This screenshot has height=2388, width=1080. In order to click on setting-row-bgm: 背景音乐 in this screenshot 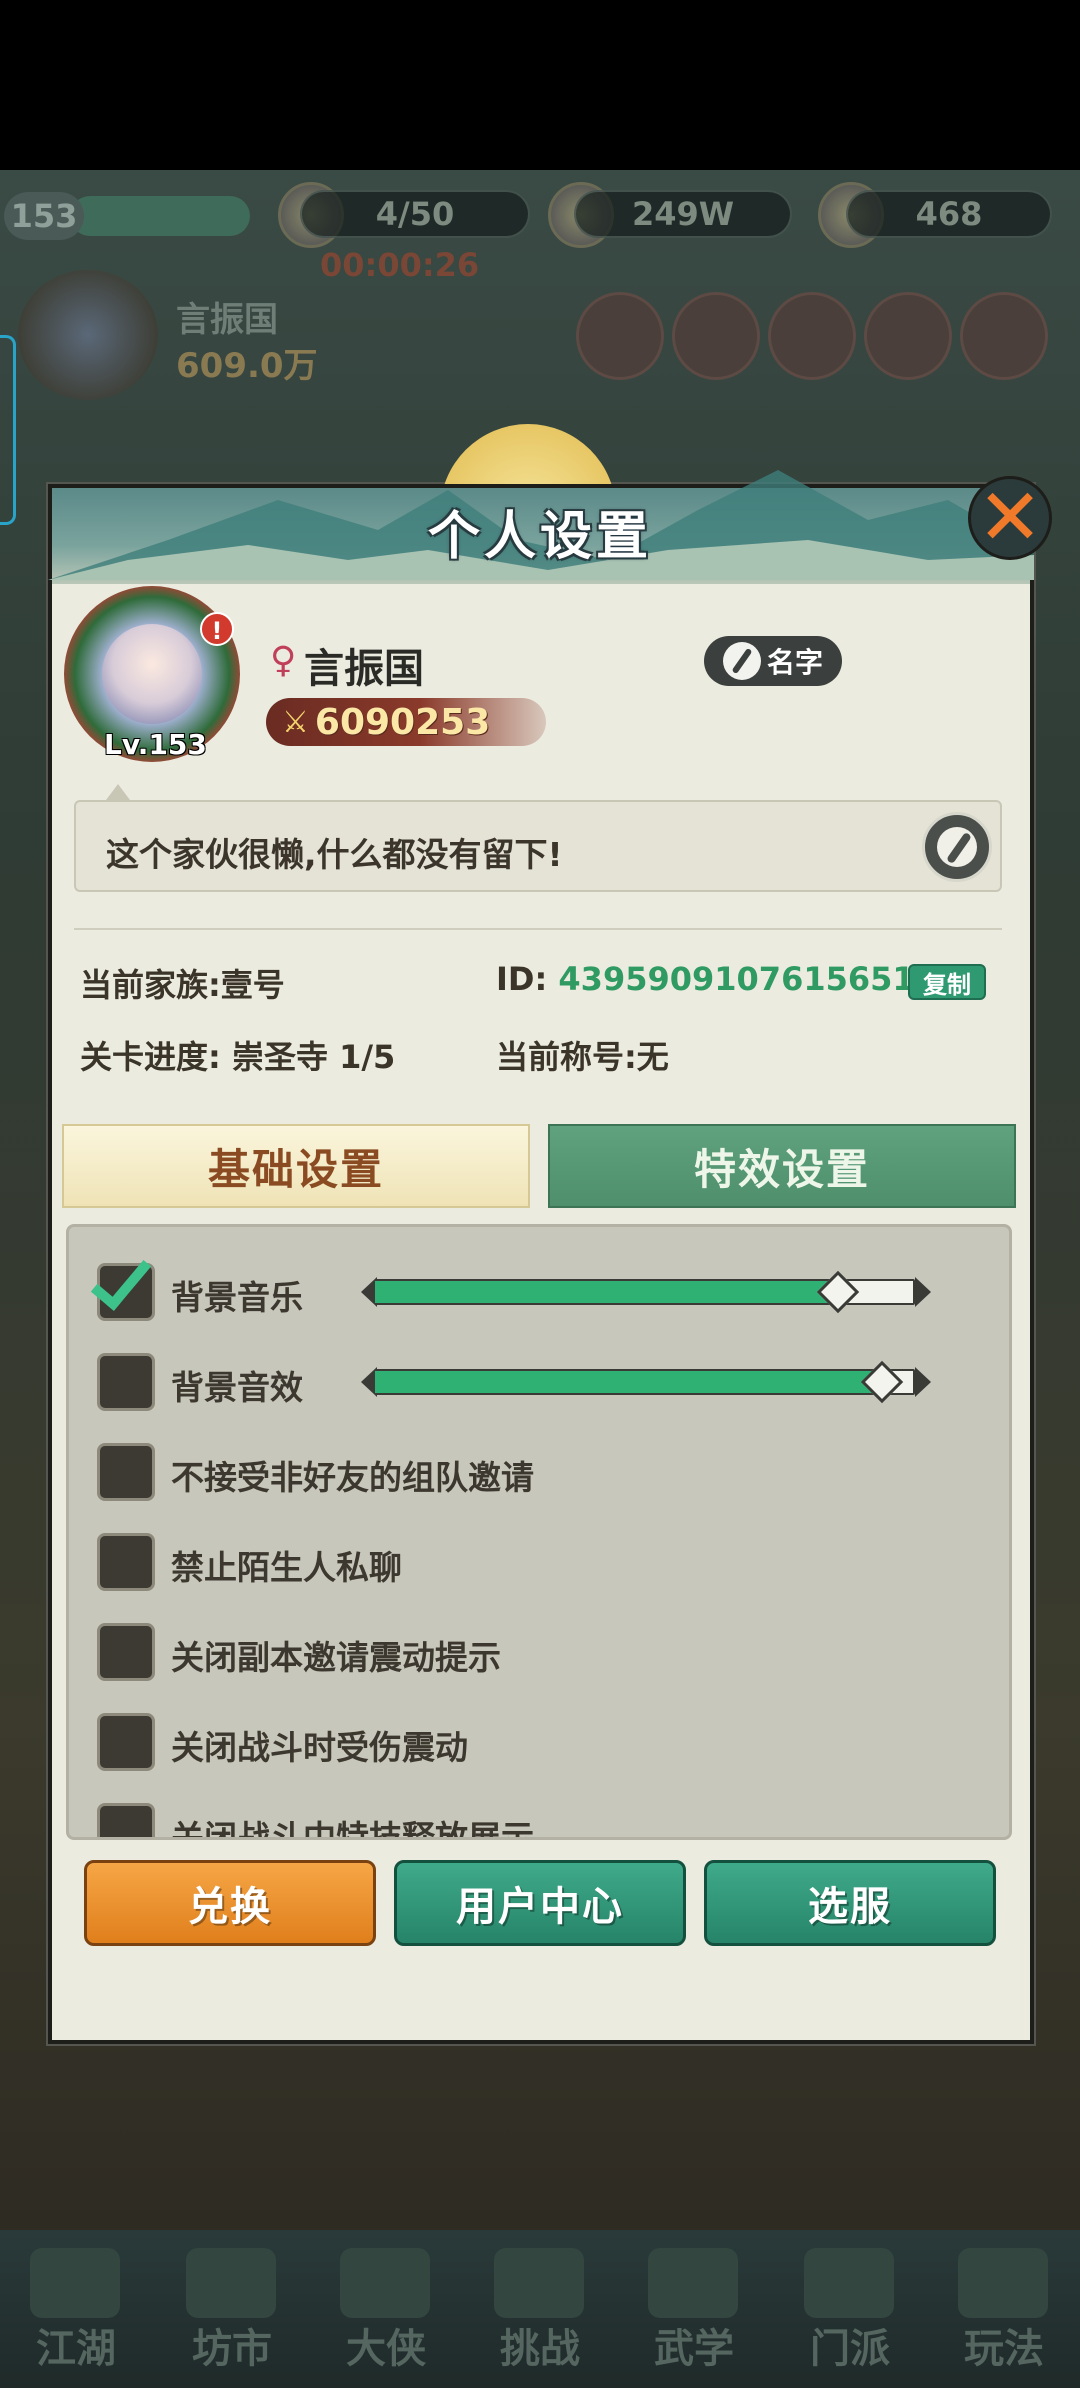, I will do `click(533, 1285)`.